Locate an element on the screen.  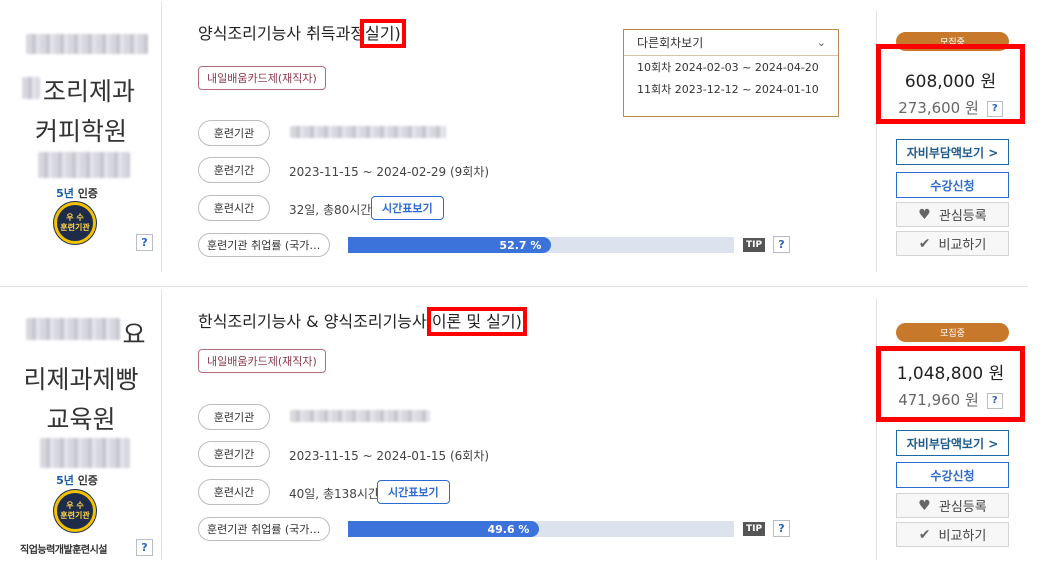
employment-rate-text: 52.7 % is located at coordinates (520, 245).